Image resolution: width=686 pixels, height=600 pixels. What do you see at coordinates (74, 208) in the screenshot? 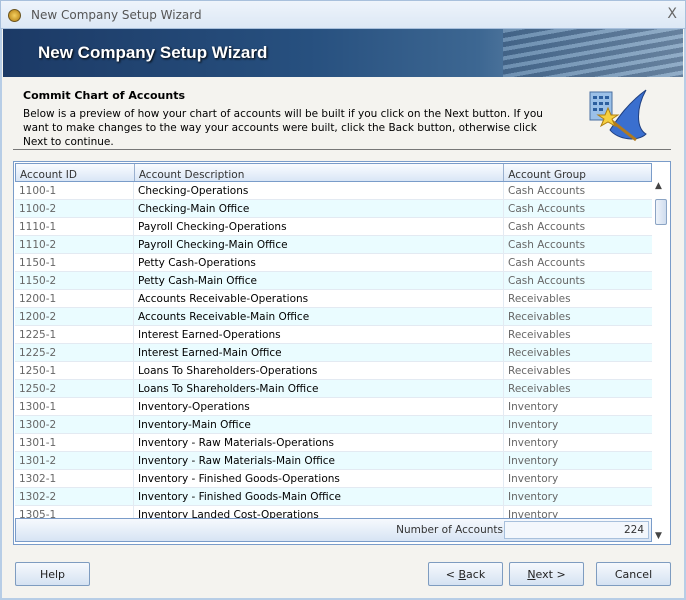
I see `account-id-cell: 1100-2` at bounding box center [74, 208].